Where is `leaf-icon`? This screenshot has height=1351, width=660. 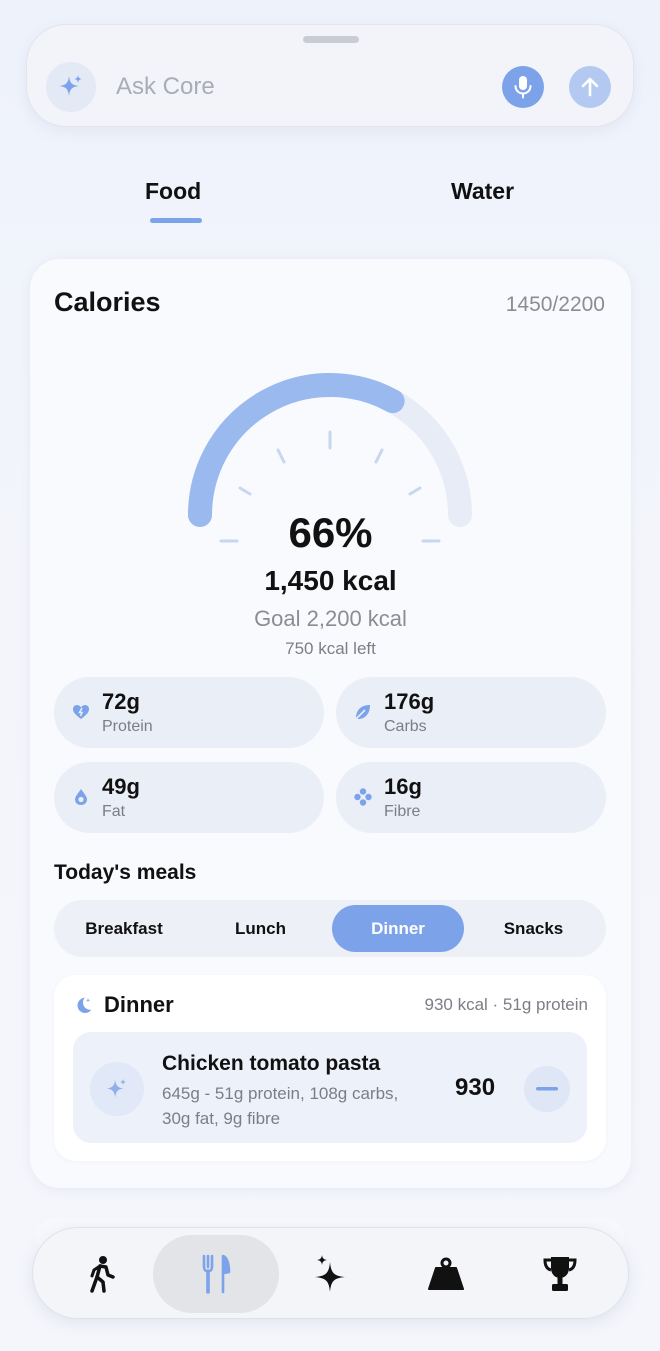 leaf-icon is located at coordinates (362, 712).